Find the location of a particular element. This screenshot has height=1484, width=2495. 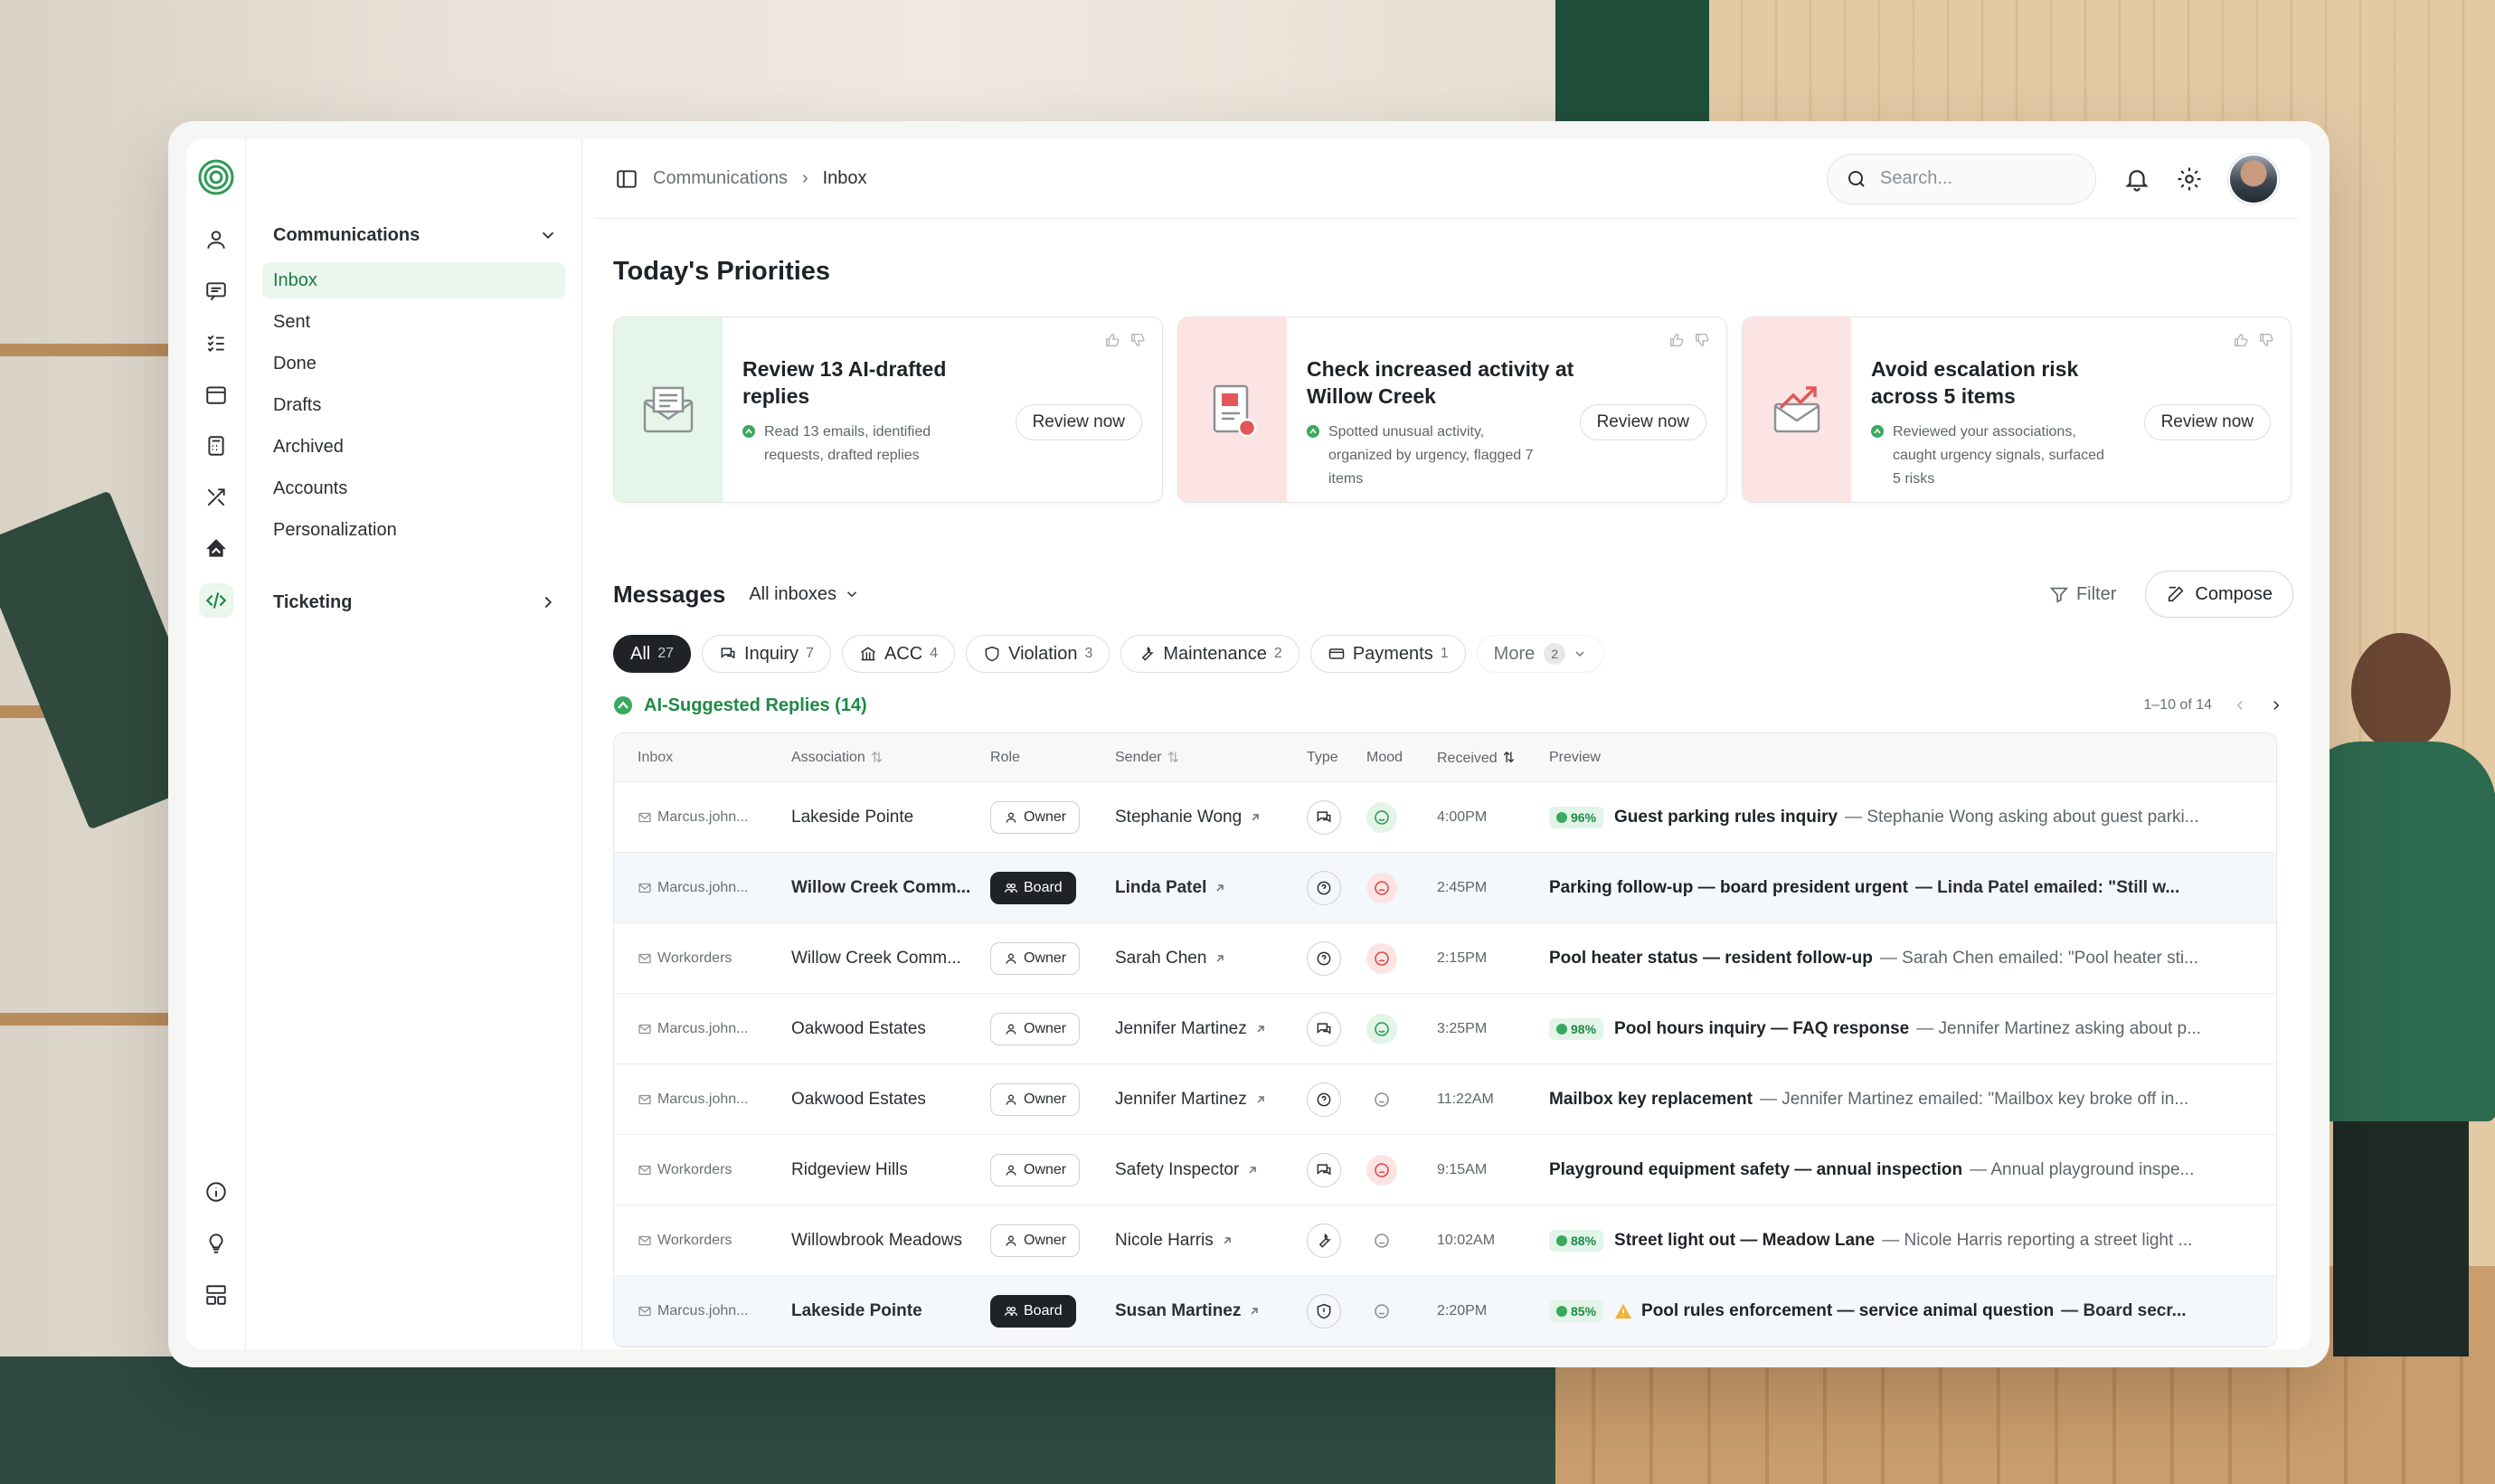

rail-tasks is located at coordinates (216, 343).